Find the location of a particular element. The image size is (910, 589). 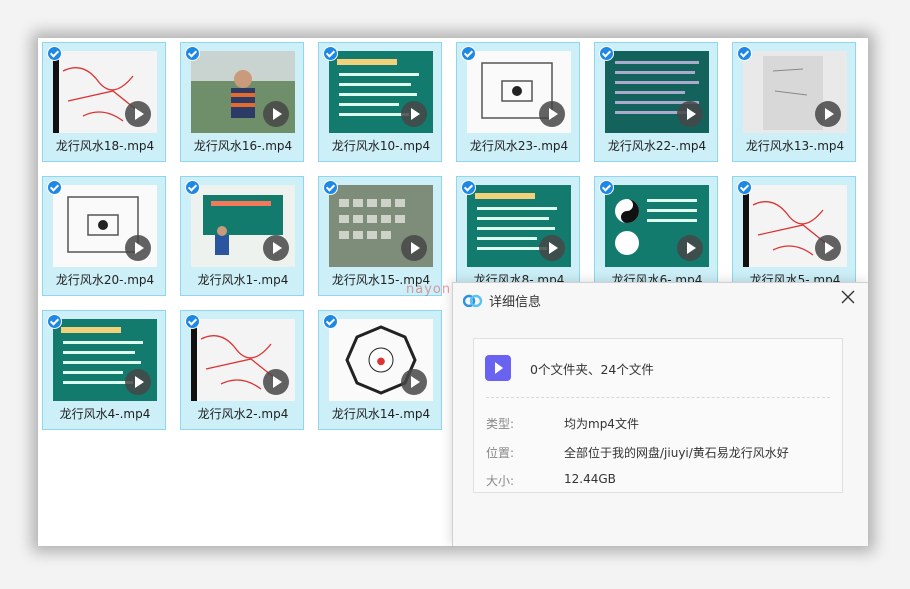

file-tile: 龙行风水20-.mp4 is located at coordinates (104, 236).